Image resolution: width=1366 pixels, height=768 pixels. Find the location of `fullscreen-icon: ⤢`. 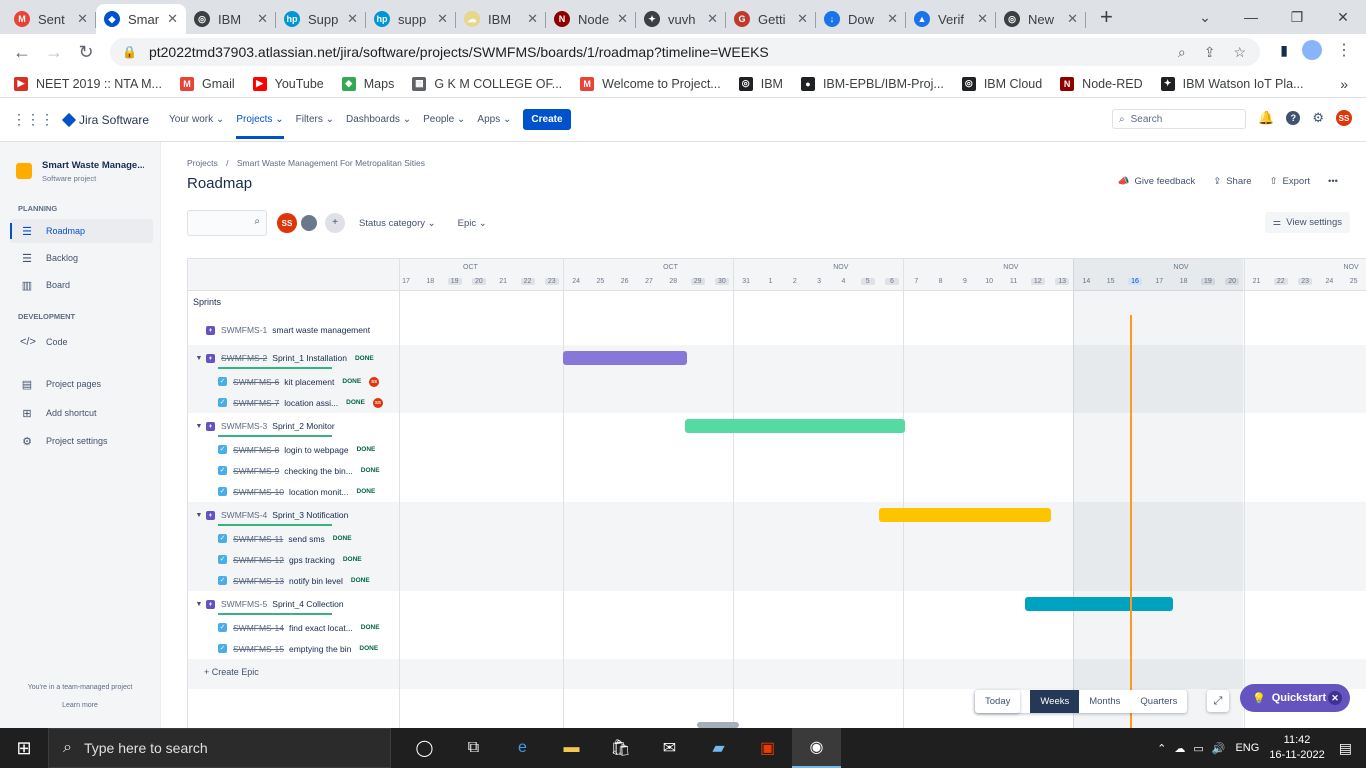

fullscreen-icon: ⤢ is located at coordinates (1218, 701).